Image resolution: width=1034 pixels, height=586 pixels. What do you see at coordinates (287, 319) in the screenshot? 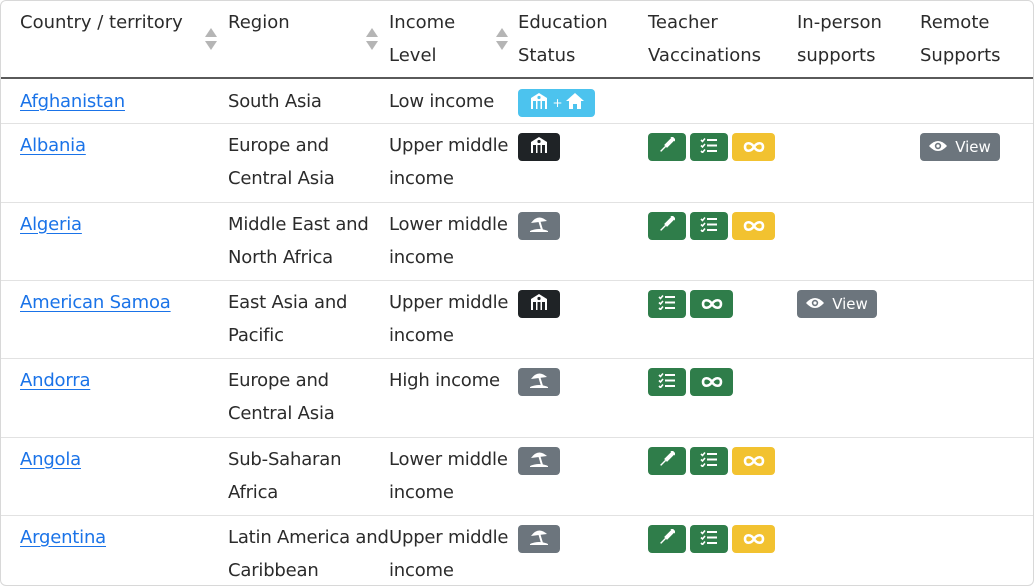
I see `region-cell: East Asia and Pacific` at bounding box center [287, 319].